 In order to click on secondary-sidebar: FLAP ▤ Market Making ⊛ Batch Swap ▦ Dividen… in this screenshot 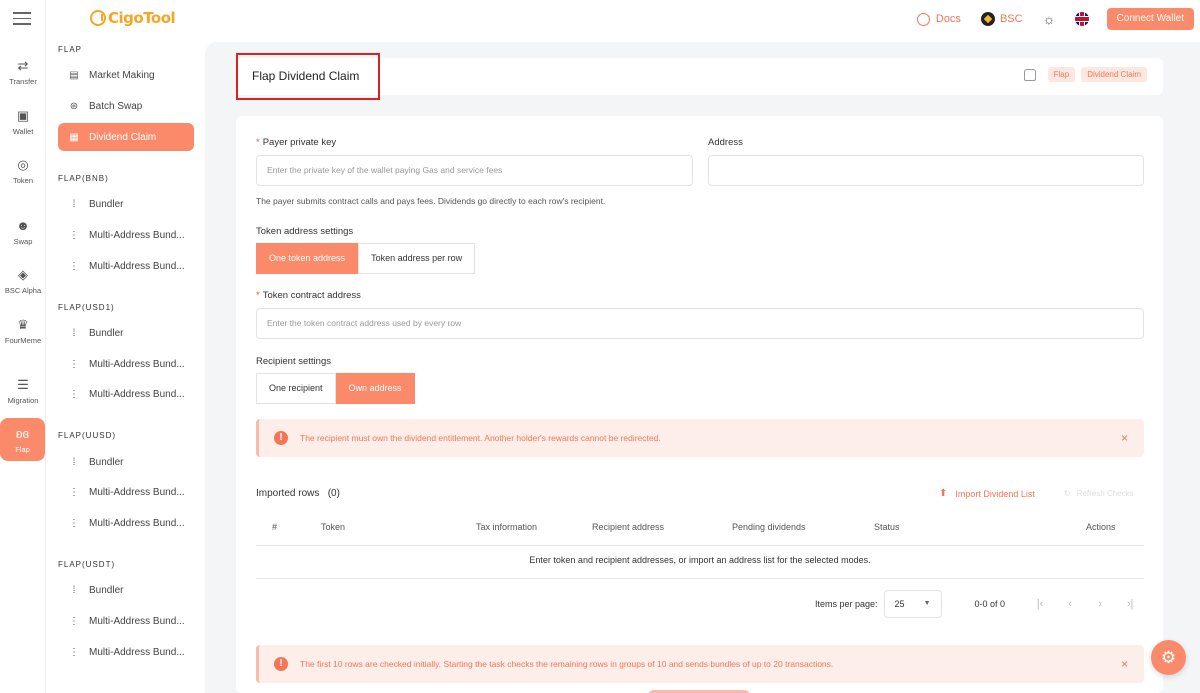, I will do `click(125, 363)`.